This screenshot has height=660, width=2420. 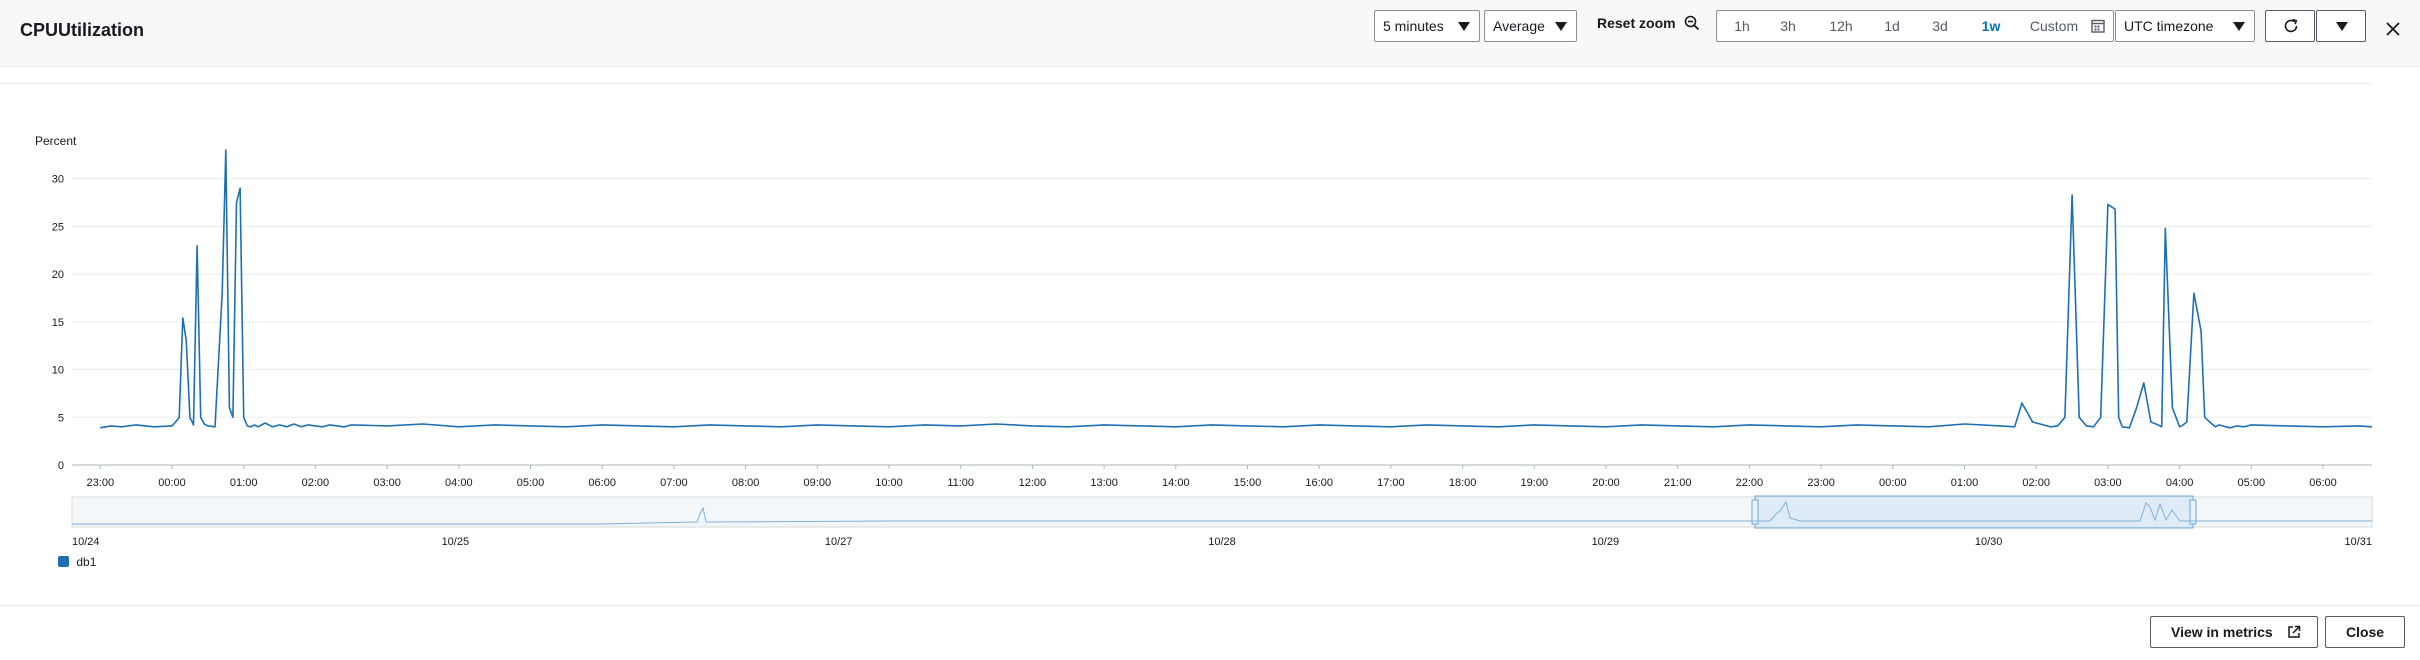 I want to click on navigator-handle-right, so click(x=2193, y=512).